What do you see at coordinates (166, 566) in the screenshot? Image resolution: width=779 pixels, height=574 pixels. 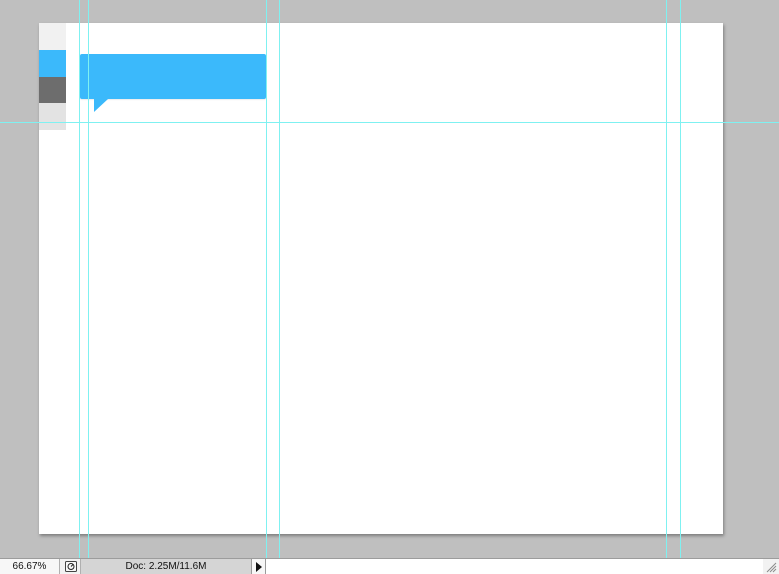 I see `document-size-info: Doc: 2.25M/11.6M` at bounding box center [166, 566].